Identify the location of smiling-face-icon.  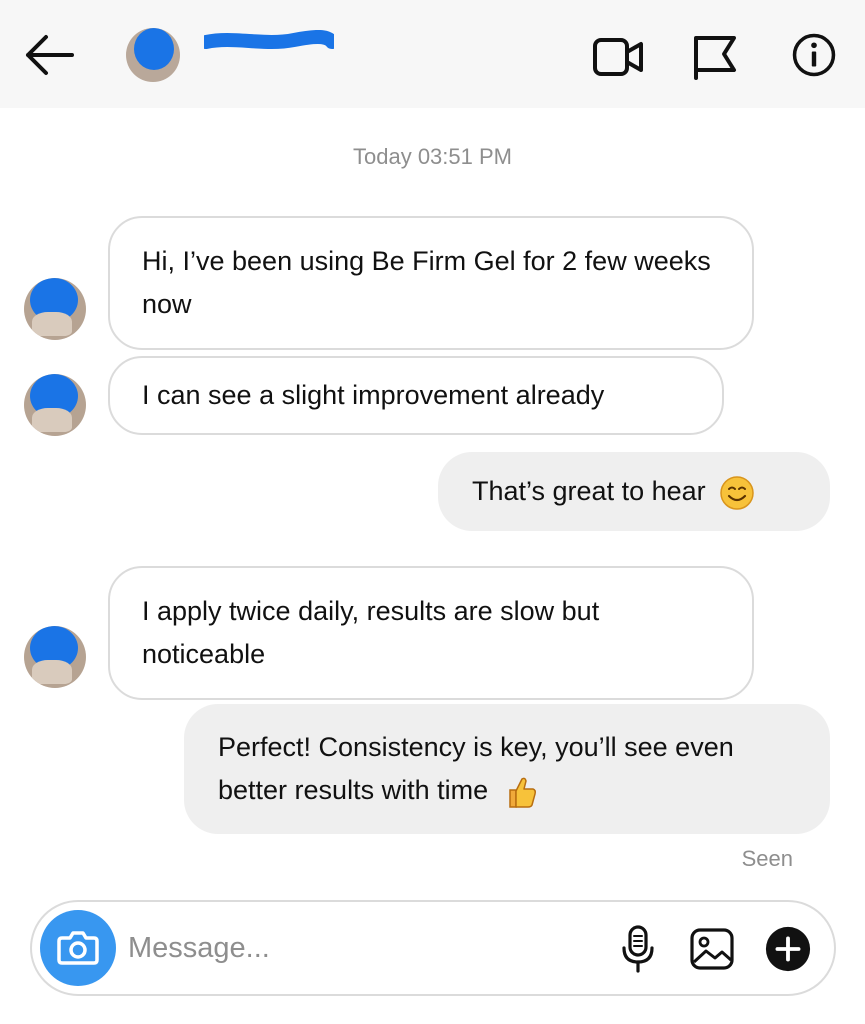
(737, 493).